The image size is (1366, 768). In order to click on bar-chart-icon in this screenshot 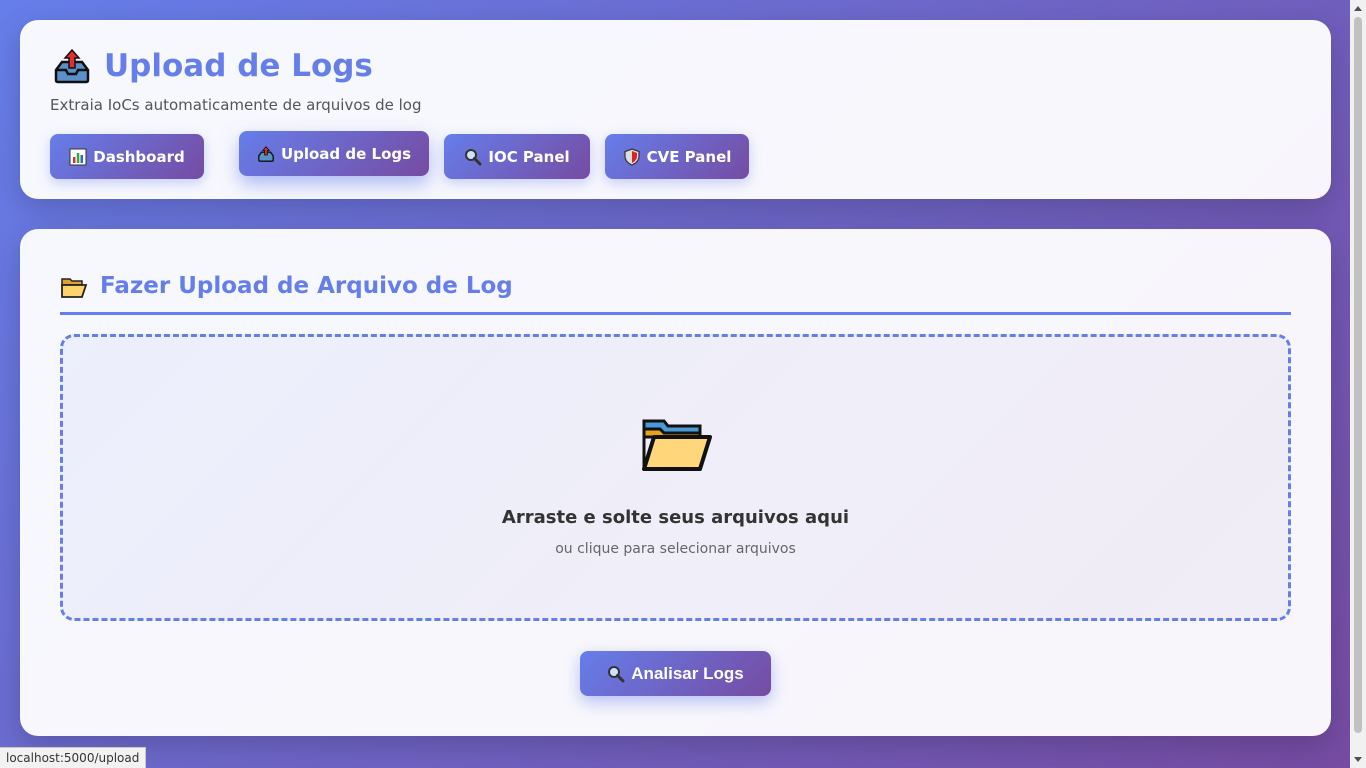, I will do `click(78, 157)`.